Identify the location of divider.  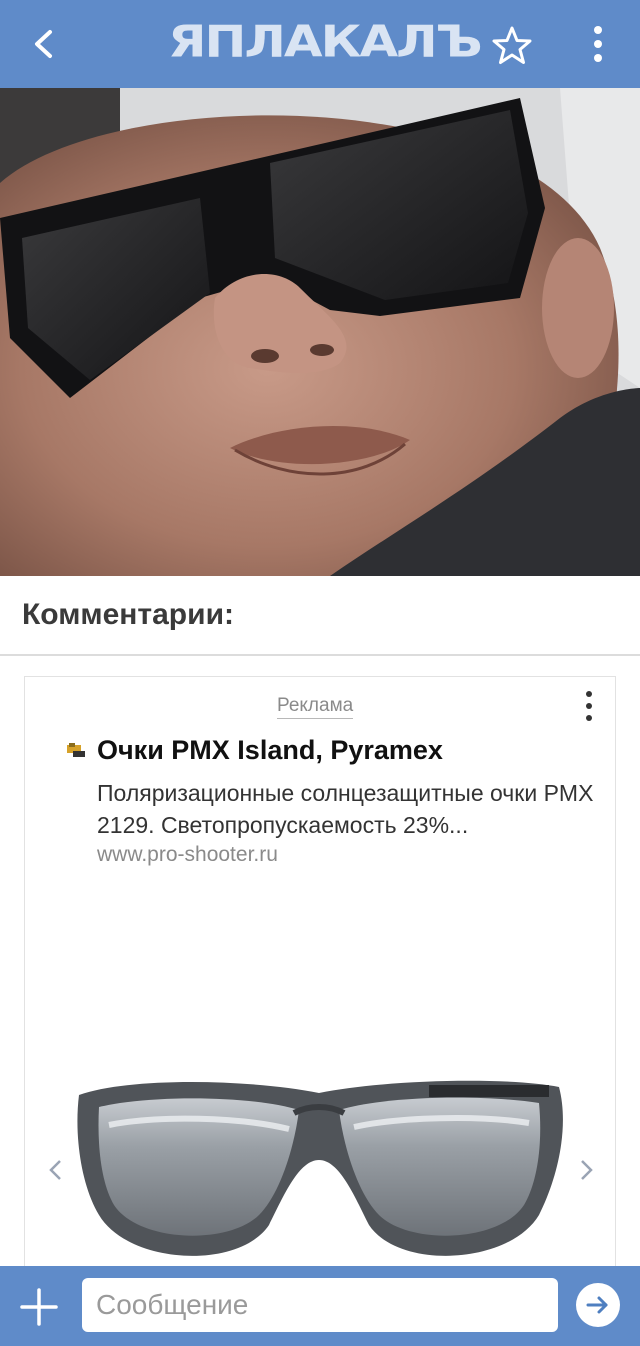
(320, 655).